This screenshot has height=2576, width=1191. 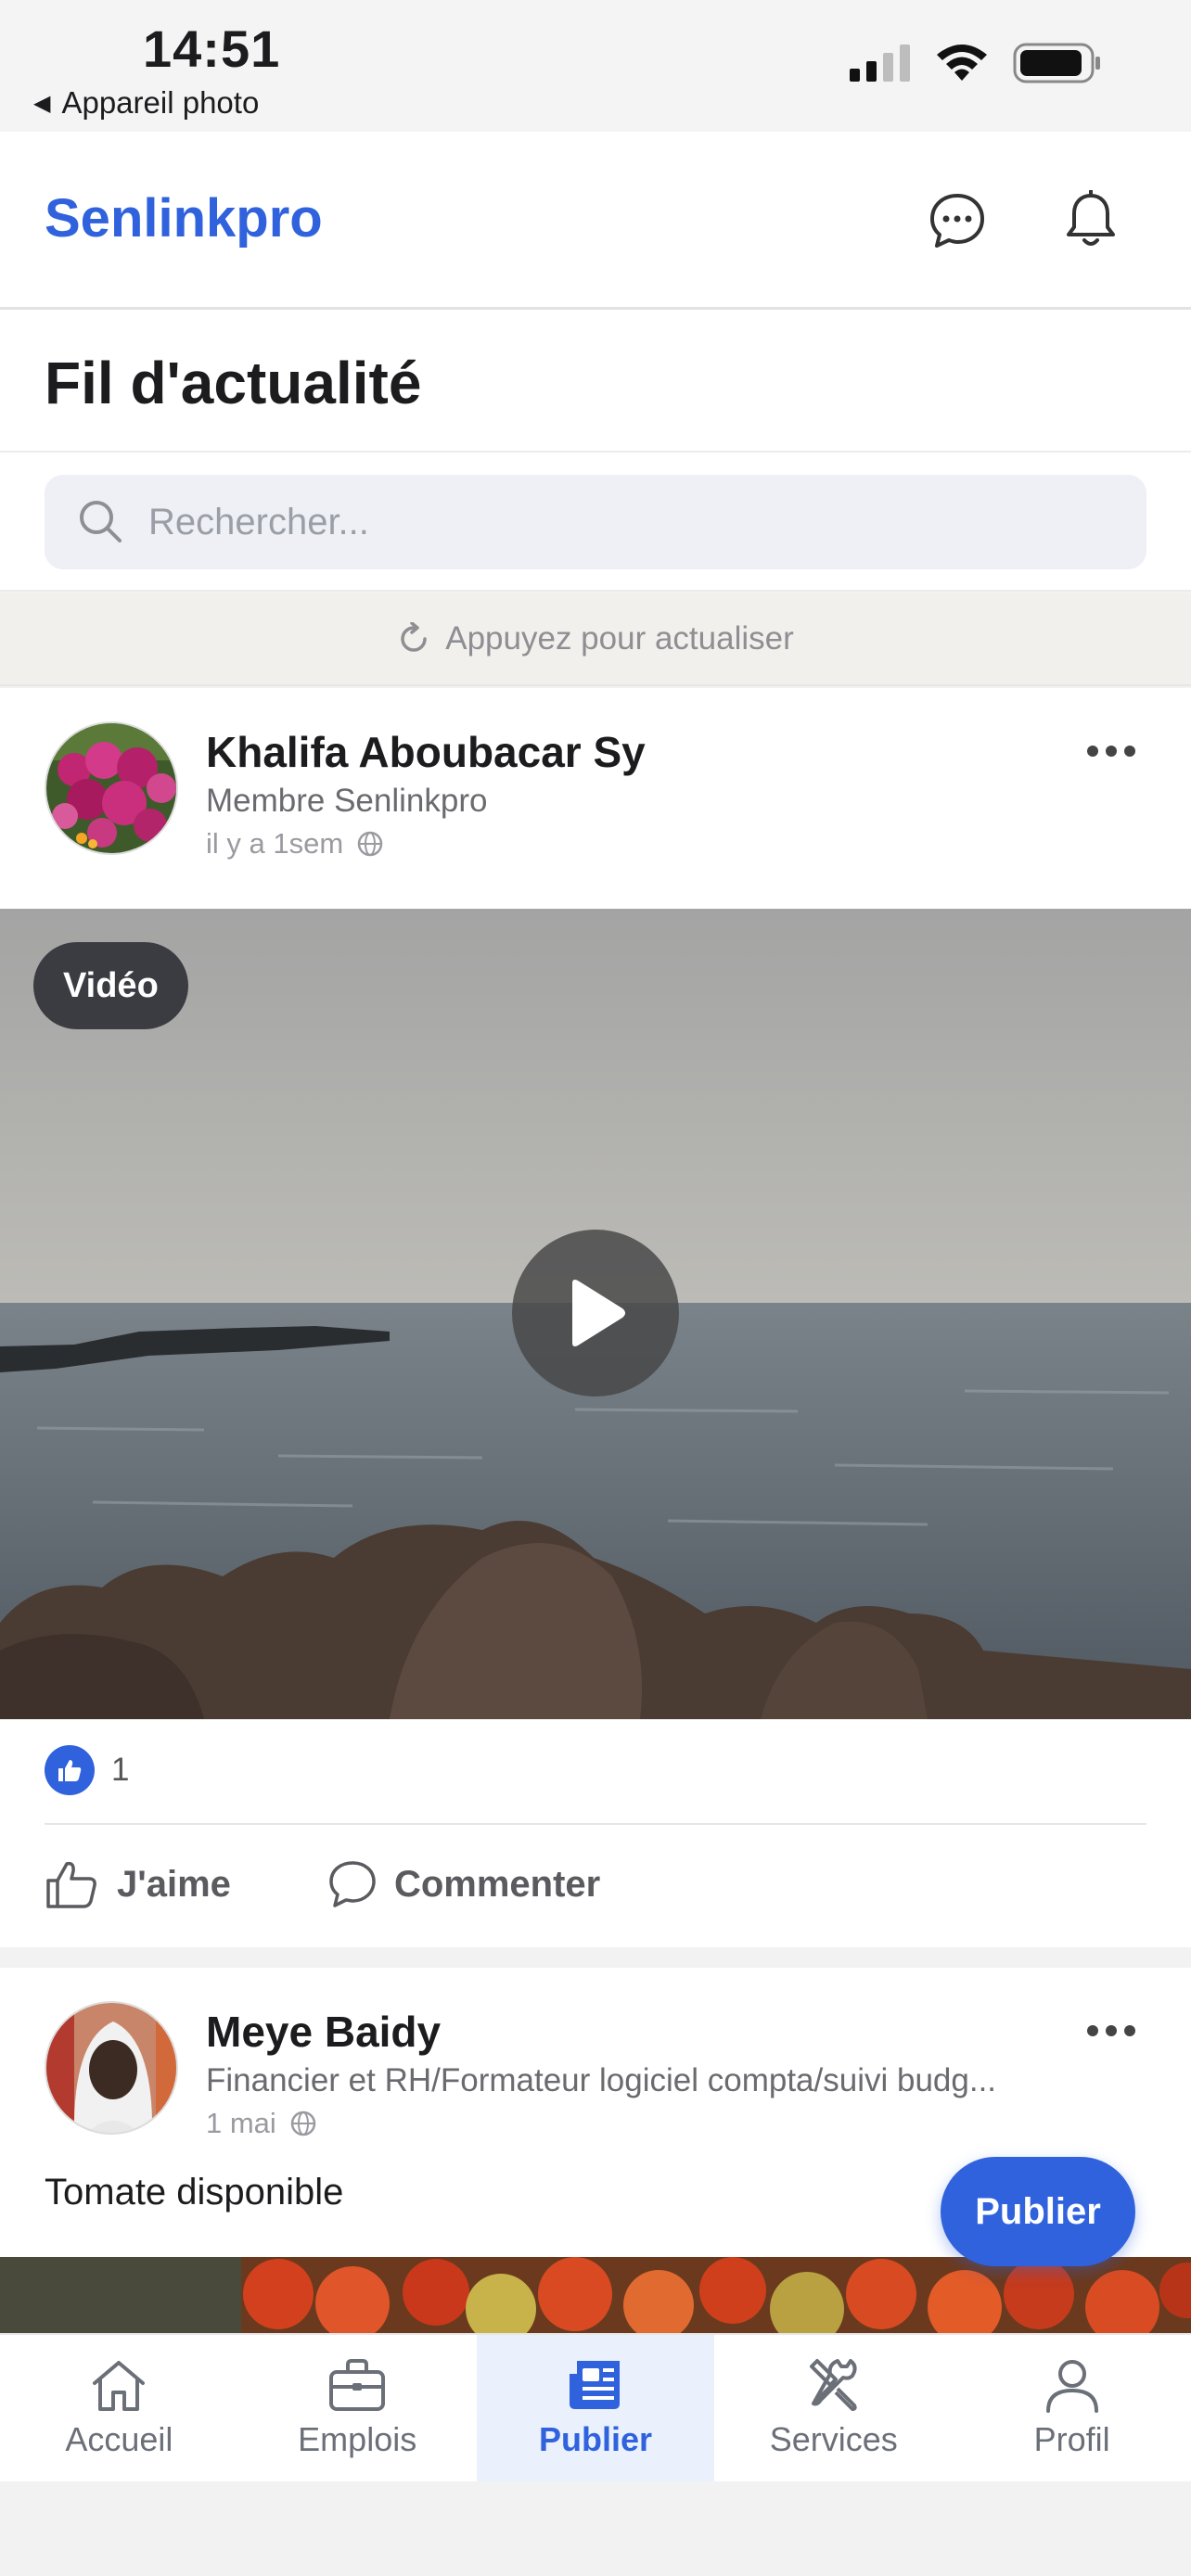 What do you see at coordinates (1038, 2211) in the screenshot?
I see `publish-fab-button: Publier` at bounding box center [1038, 2211].